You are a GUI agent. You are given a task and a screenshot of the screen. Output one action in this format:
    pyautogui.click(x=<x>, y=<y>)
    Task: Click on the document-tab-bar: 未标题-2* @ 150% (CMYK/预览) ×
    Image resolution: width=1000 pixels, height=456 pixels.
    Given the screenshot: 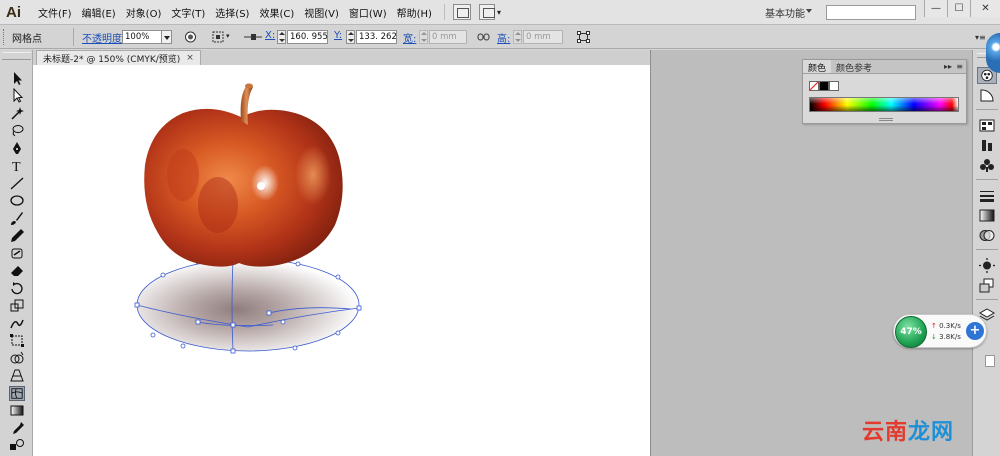 What is the action you would take?
    pyautogui.click(x=341, y=57)
    